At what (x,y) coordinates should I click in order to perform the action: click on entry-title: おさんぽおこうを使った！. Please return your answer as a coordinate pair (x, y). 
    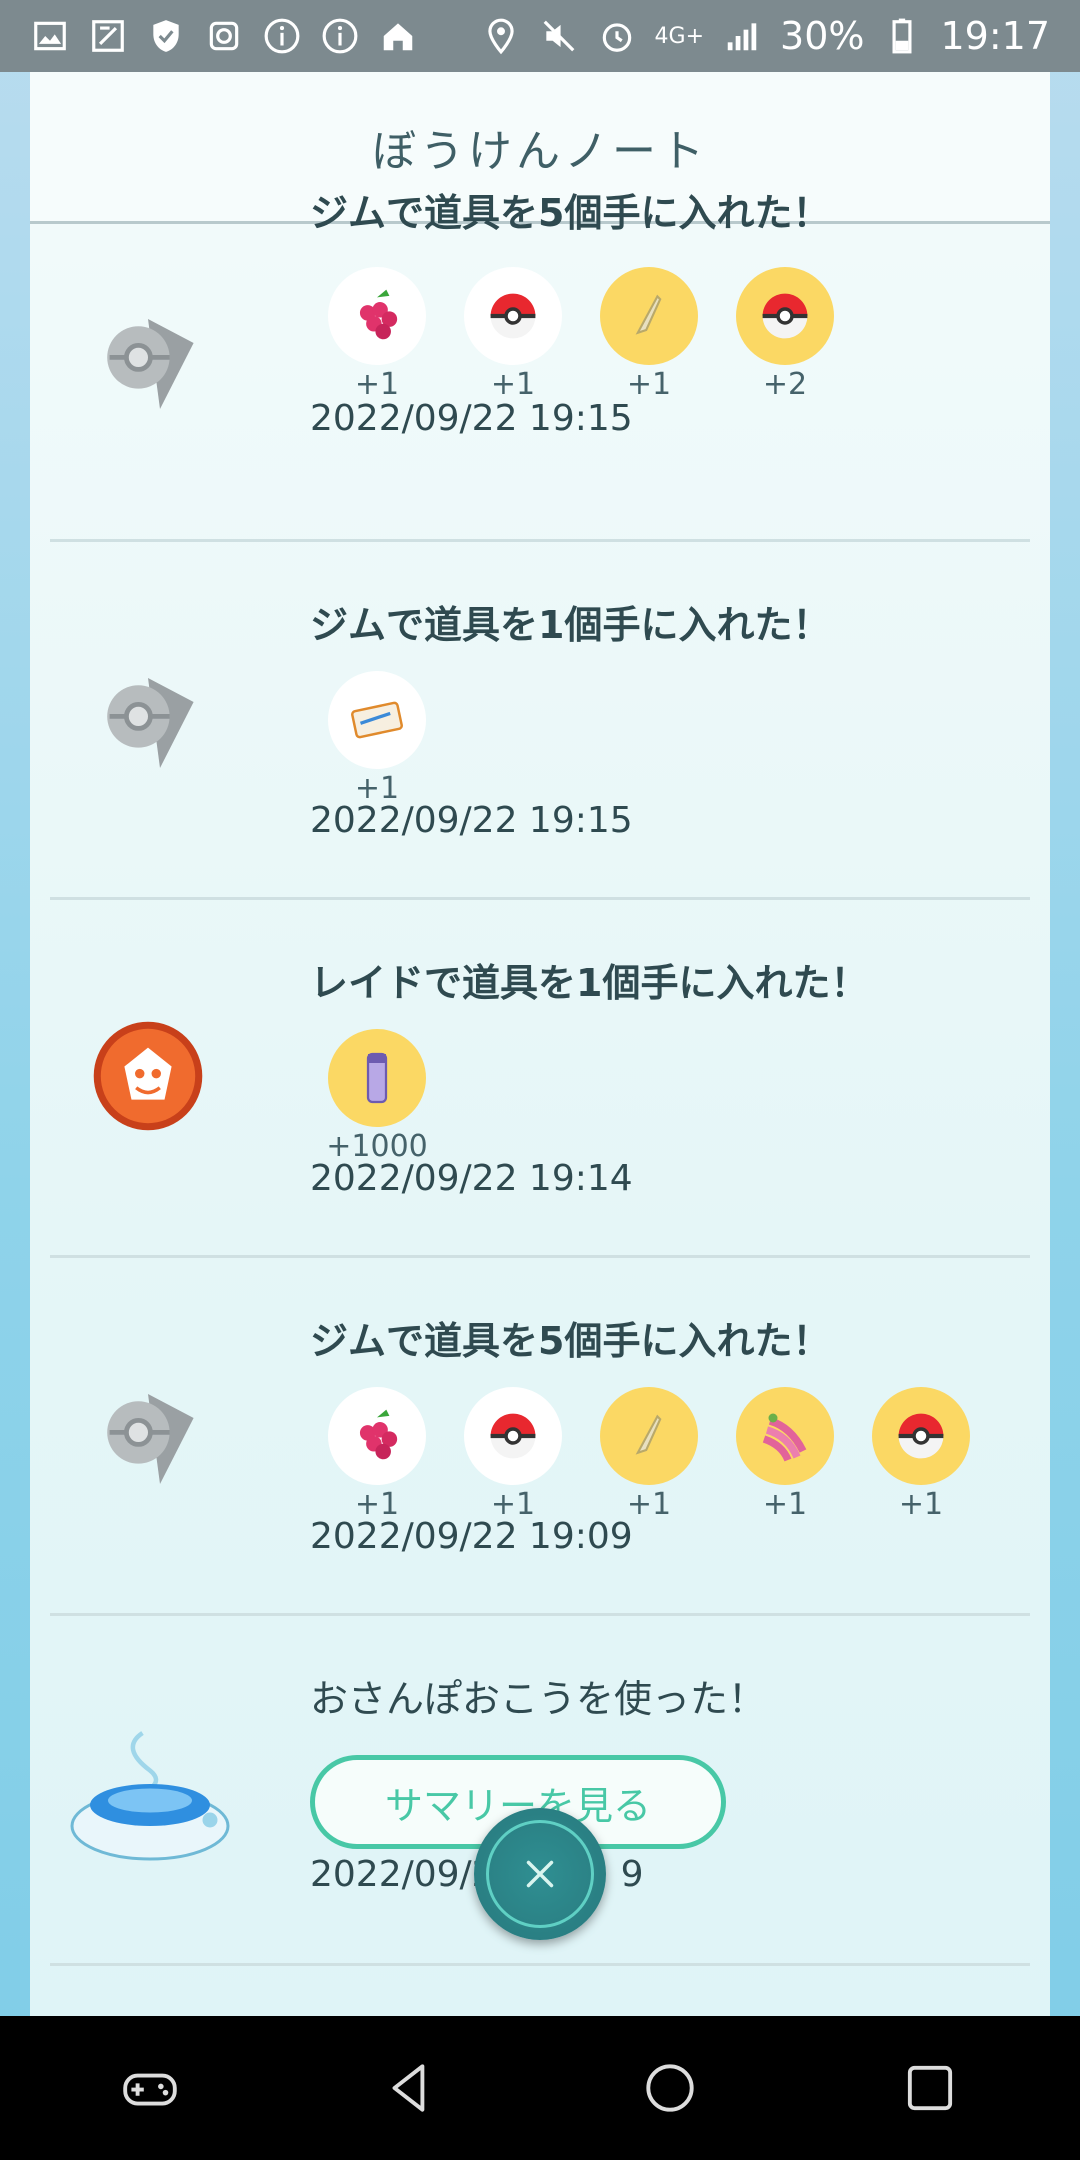
    Looking at the image, I should click on (538, 1699).